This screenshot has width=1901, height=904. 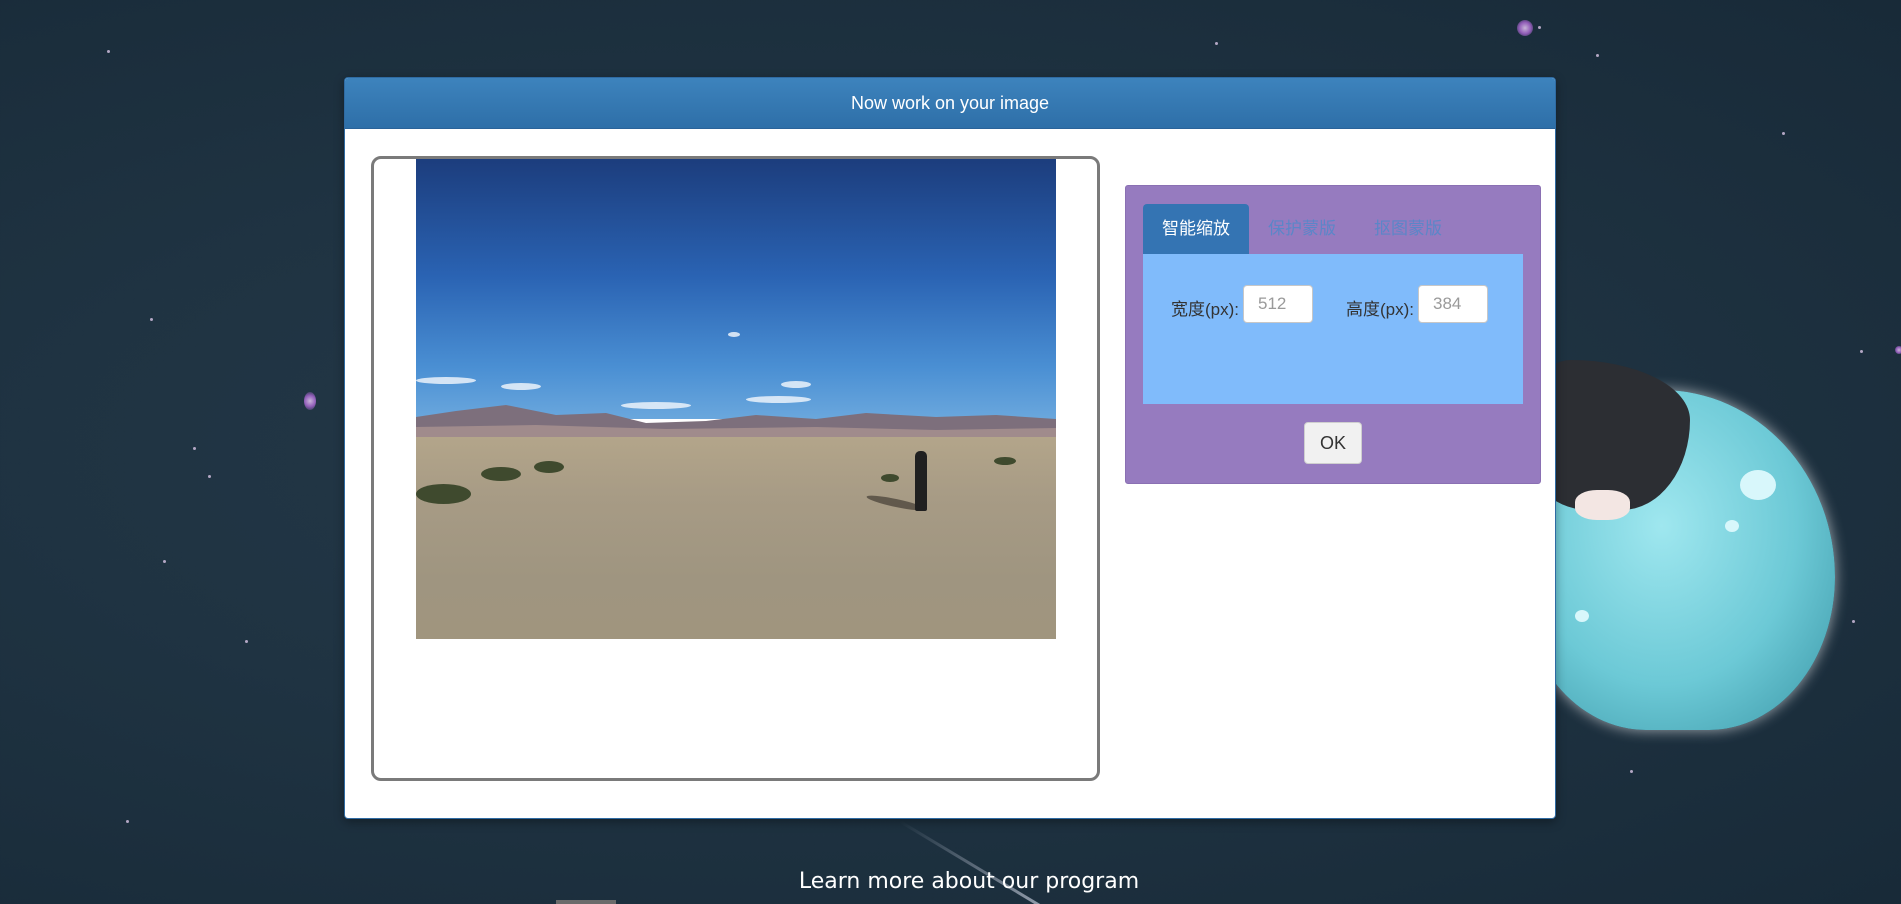 What do you see at coordinates (736, 289) in the screenshot?
I see `photo-sky` at bounding box center [736, 289].